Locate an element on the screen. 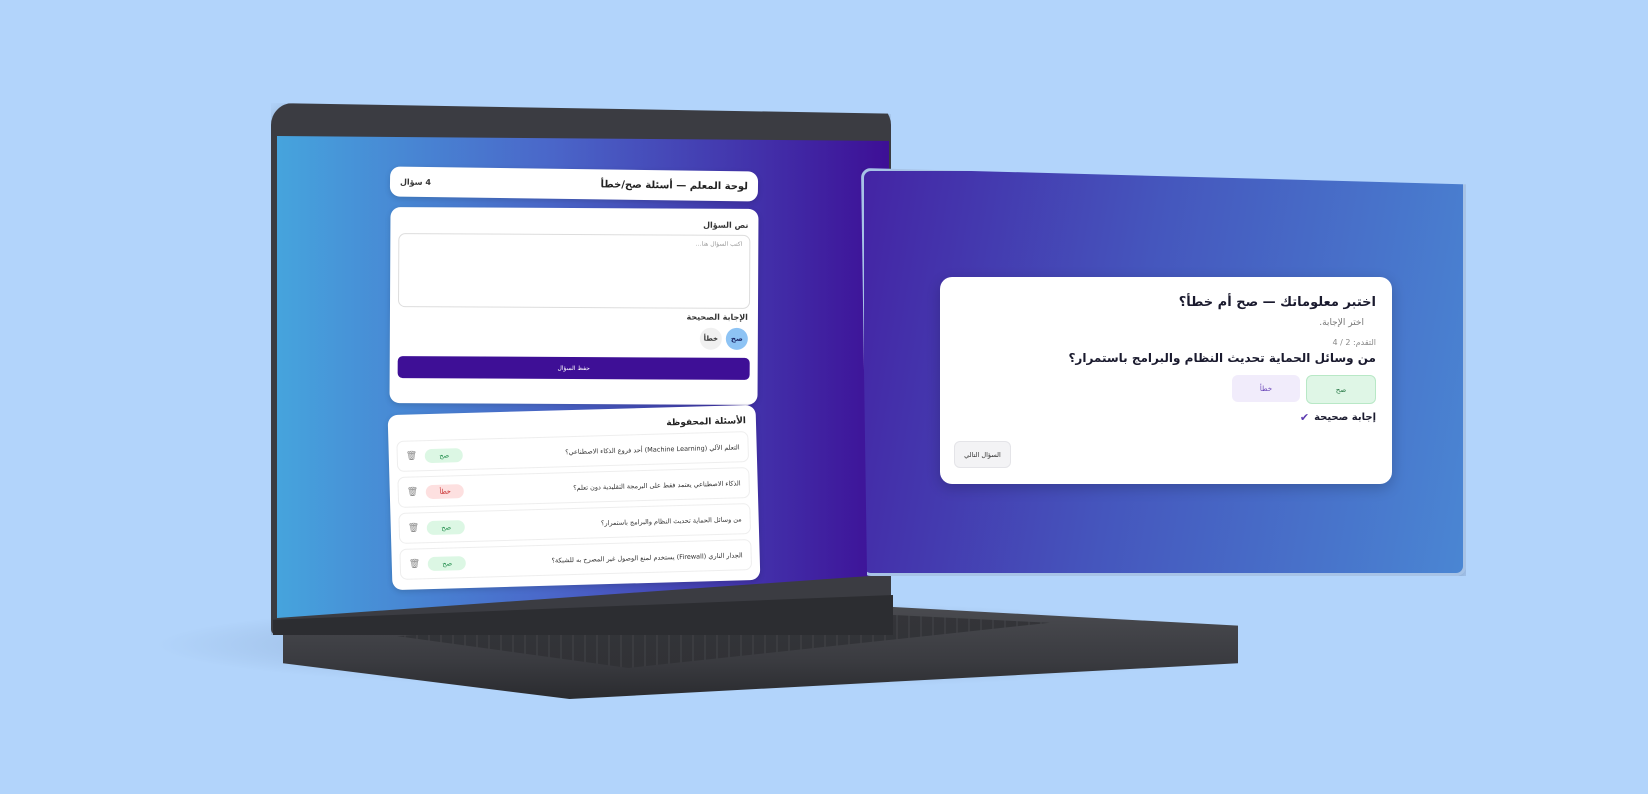  quiz-progress: التقدم: 2 / 4 is located at coordinates (1354, 342).